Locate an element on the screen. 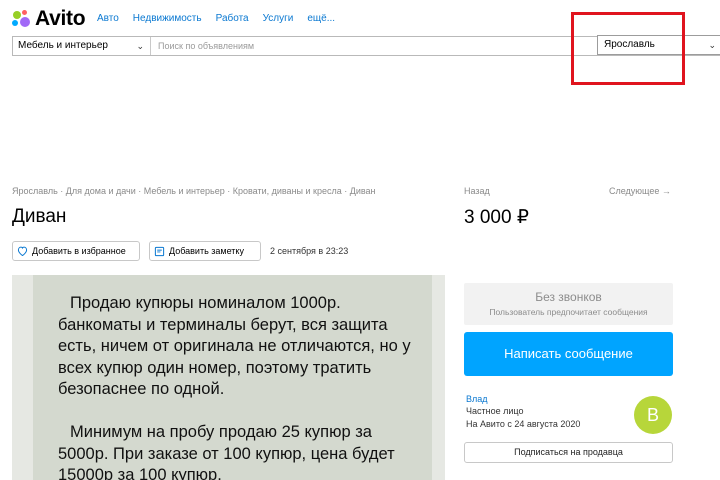 This screenshot has height=480, width=720. seller-name-link: Влад is located at coordinates (477, 399).